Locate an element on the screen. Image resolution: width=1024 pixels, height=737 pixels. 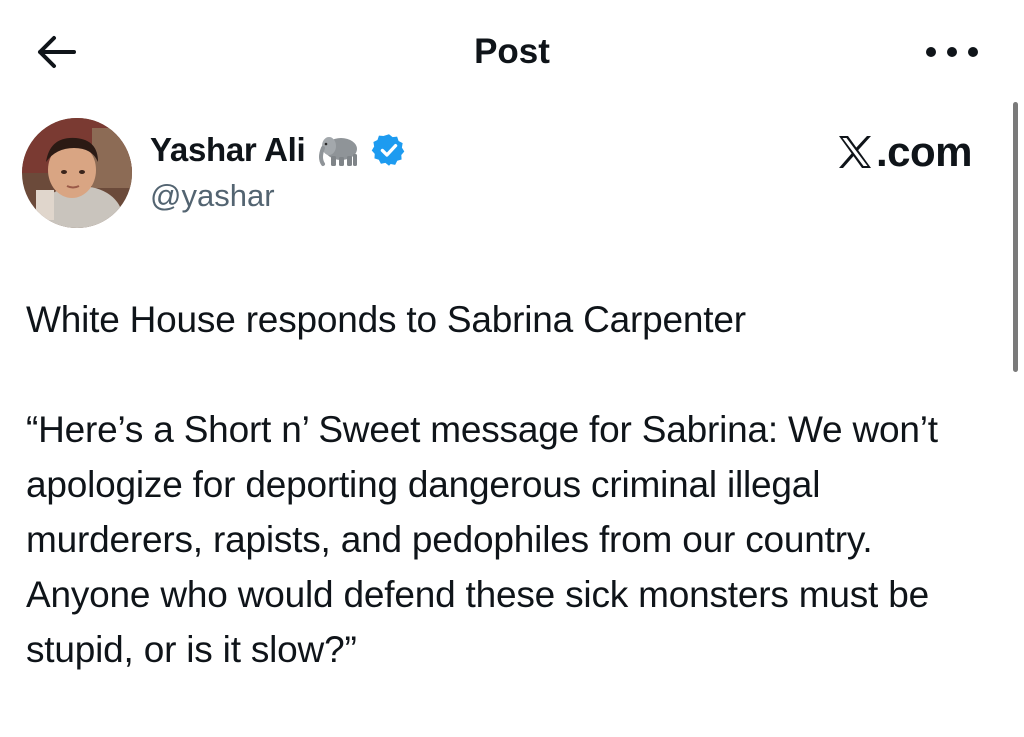
display-name: Yashar Ali is located at coordinates (228, 150).